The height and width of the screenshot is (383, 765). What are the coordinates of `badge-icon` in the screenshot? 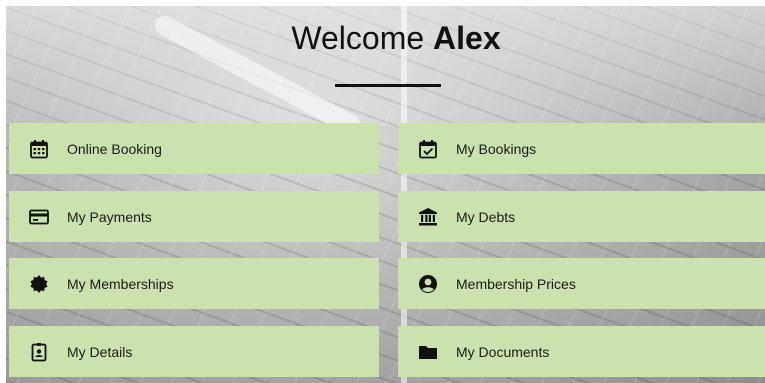 It's located at (39, 284).